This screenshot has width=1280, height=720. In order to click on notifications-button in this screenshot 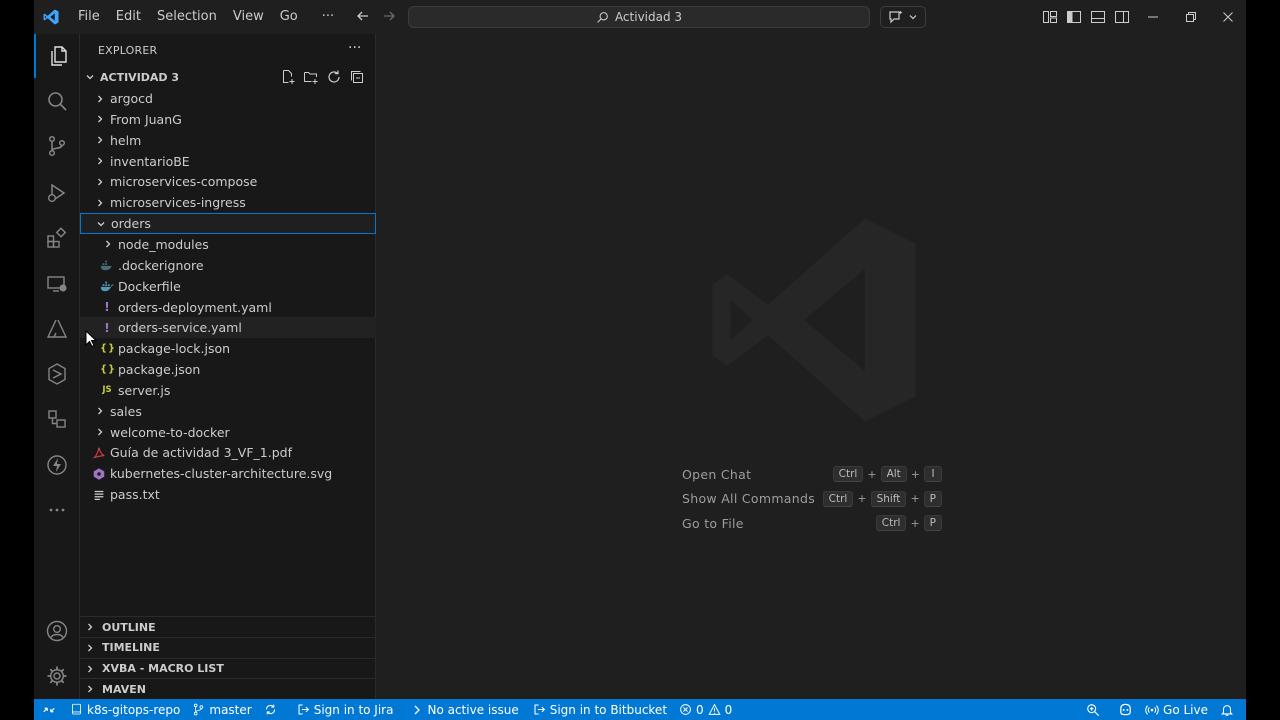, I will do `click(1227, 709)`.